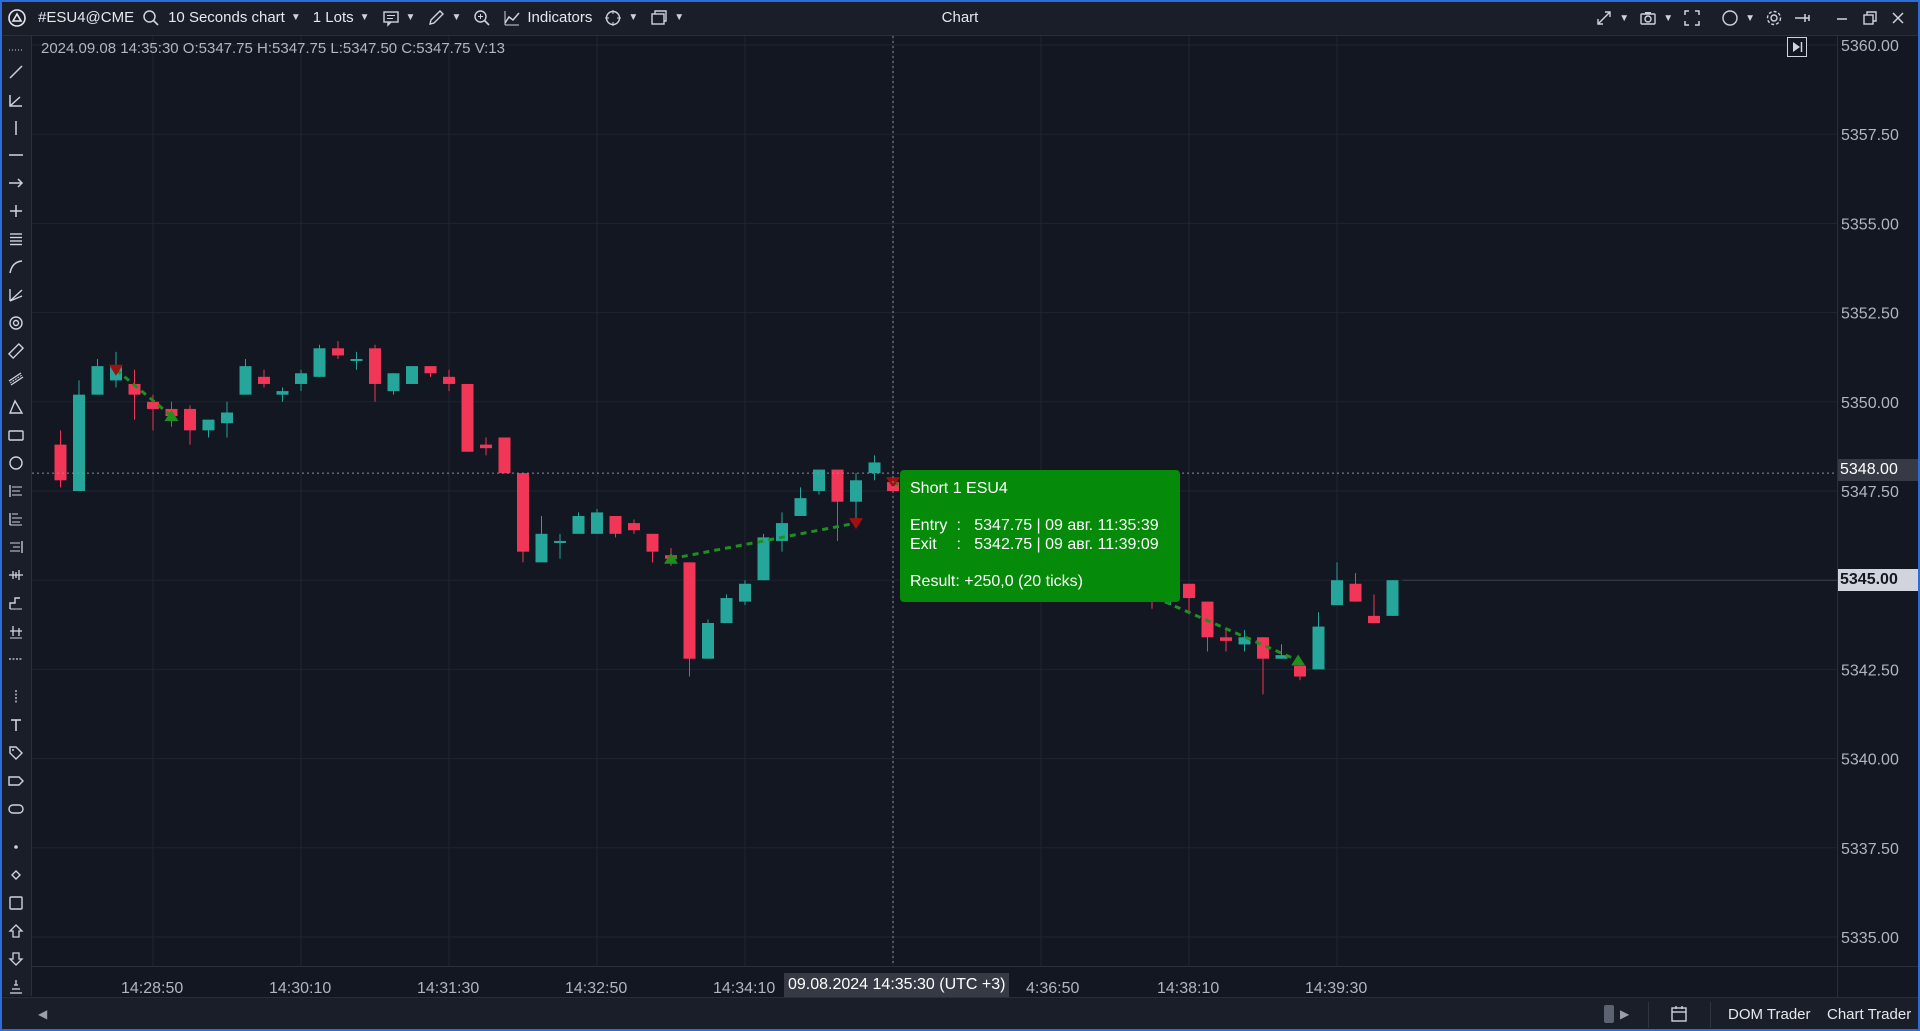 This screenshot has height=1031, width=1920. Describe the element at coordinates (933, 581) in the screenshot. I see `result-label: Result` at that location.